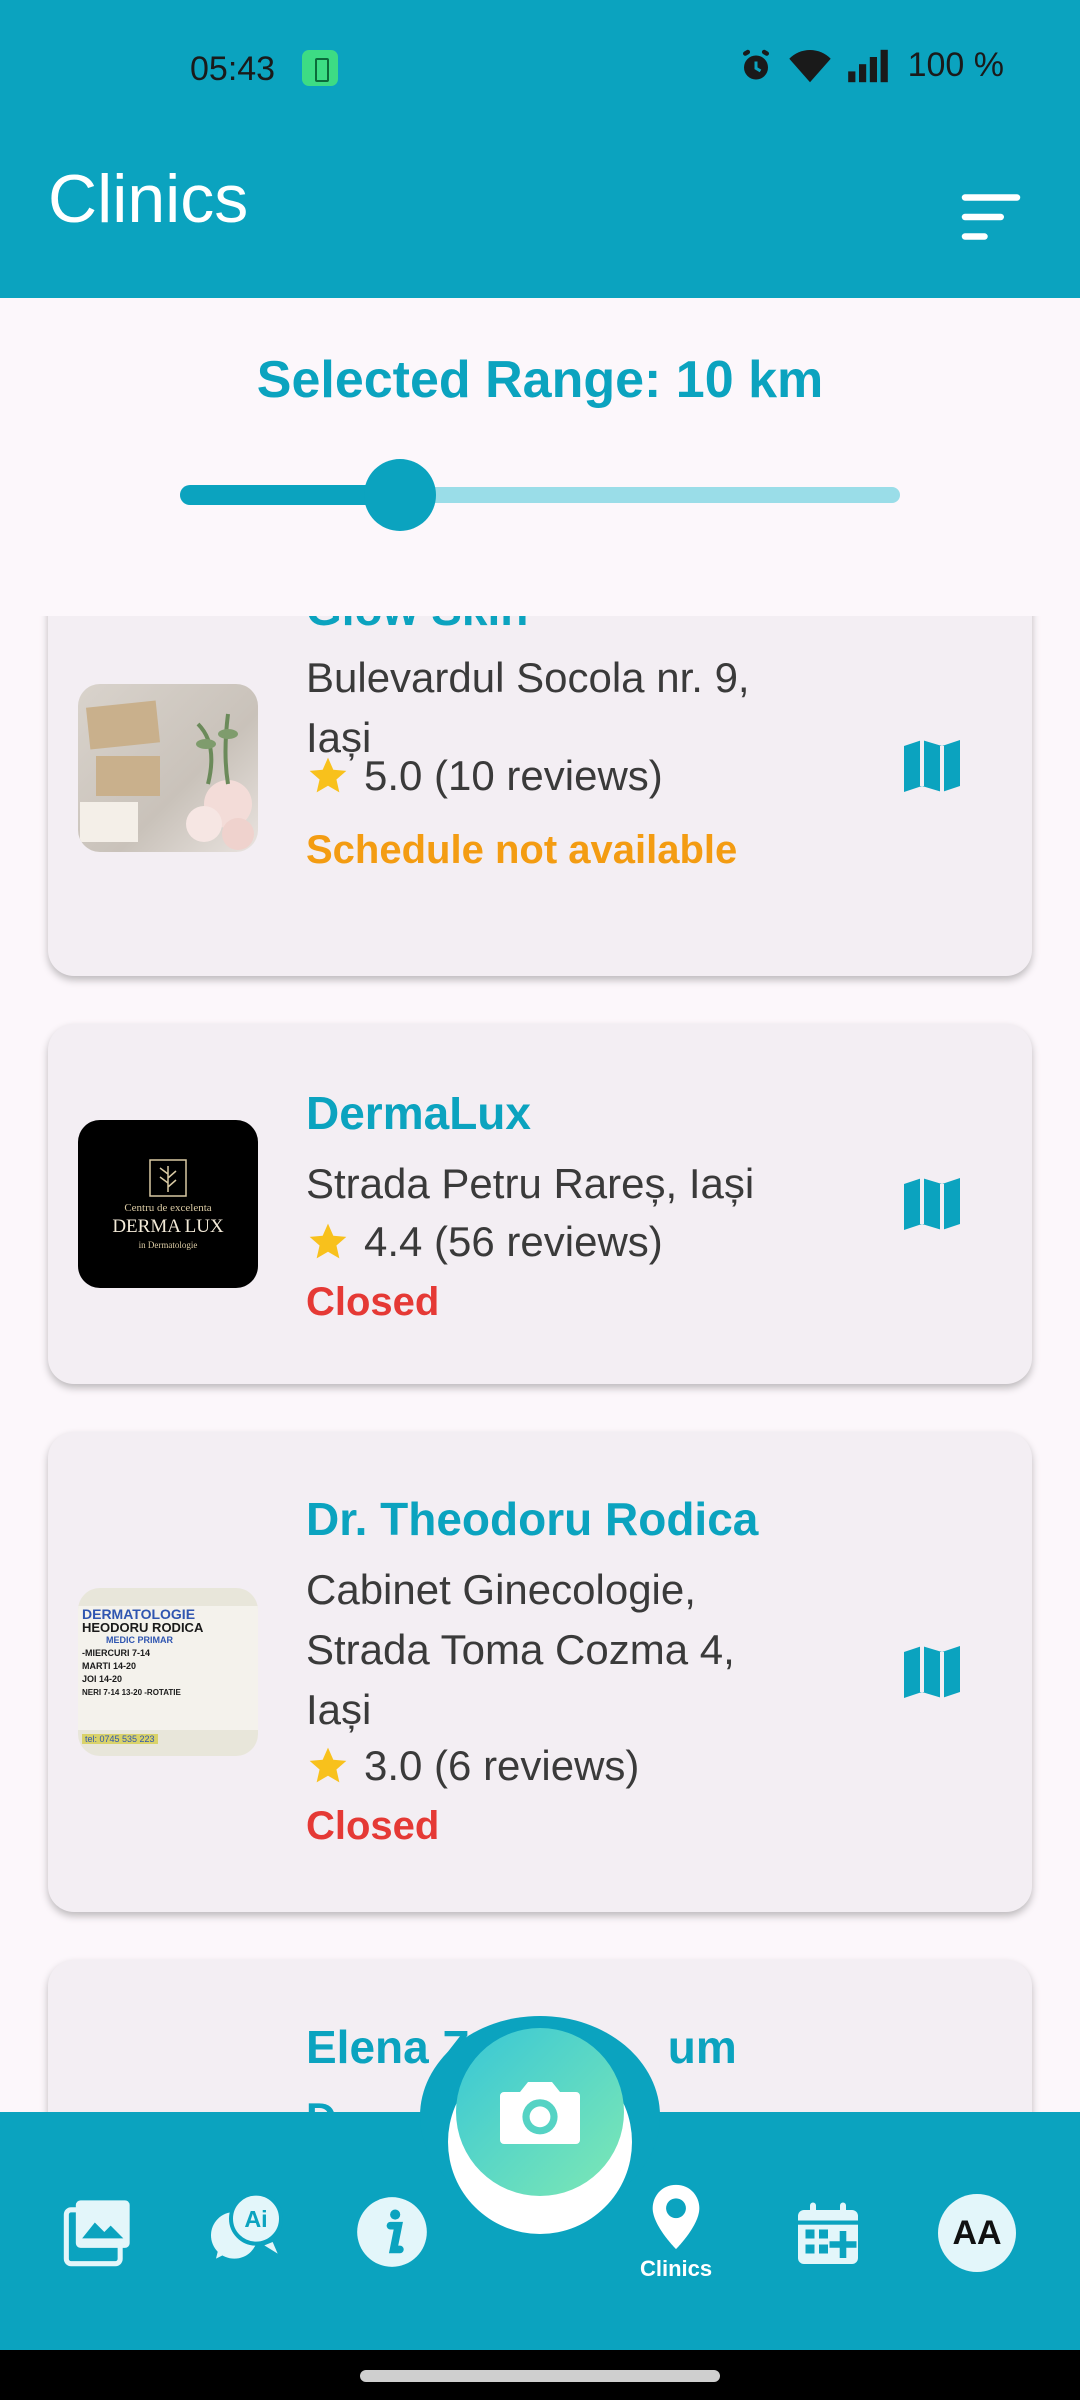 The width and height of the screenshot is (1080, 2400). I want to click on clinic-photo, so click(168, 768).